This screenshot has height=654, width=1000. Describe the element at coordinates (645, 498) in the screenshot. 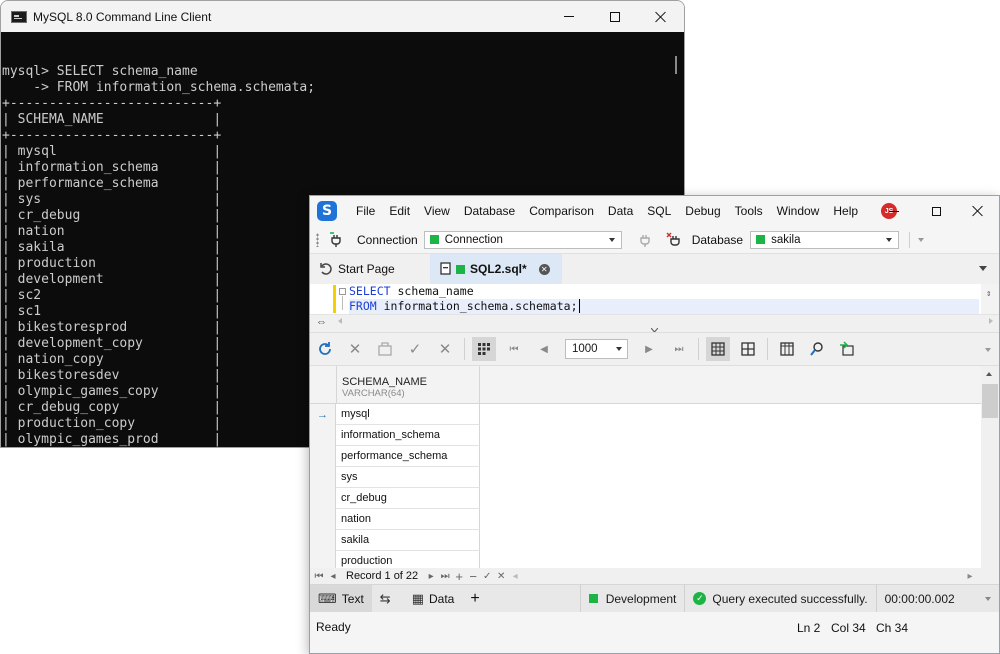

I see `table-row: cr_debug` at that location.